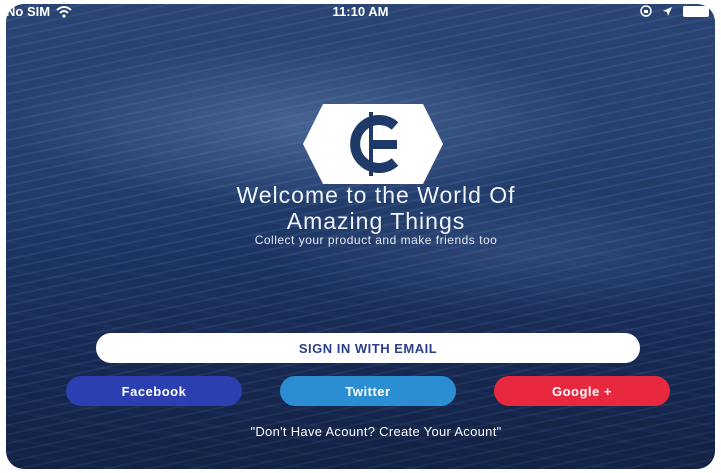 This screenshot has height=473, width=721. I want to click on welcome-title: Welcome to the World Of Amazing Things, so click(376, 208).